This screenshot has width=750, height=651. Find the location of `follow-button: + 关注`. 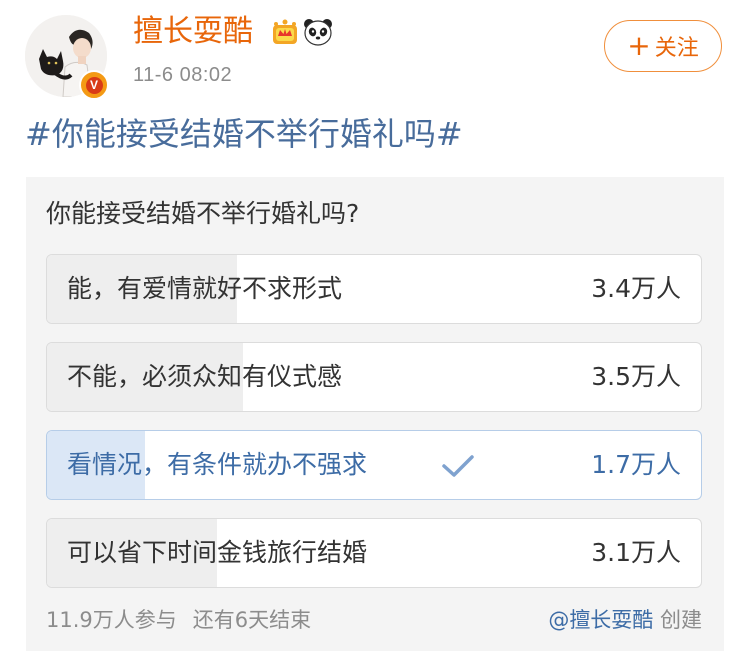

follow-button: + 关注 is located at coordinates (663, 46).